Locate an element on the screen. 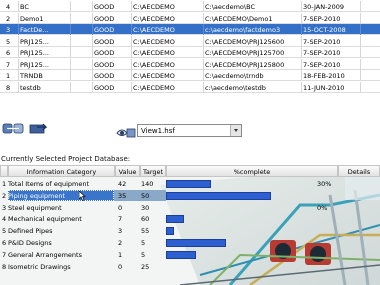 The height and width of the screenshot is (285, 380). grid-target: 5 is located at coordinates (143, 243).